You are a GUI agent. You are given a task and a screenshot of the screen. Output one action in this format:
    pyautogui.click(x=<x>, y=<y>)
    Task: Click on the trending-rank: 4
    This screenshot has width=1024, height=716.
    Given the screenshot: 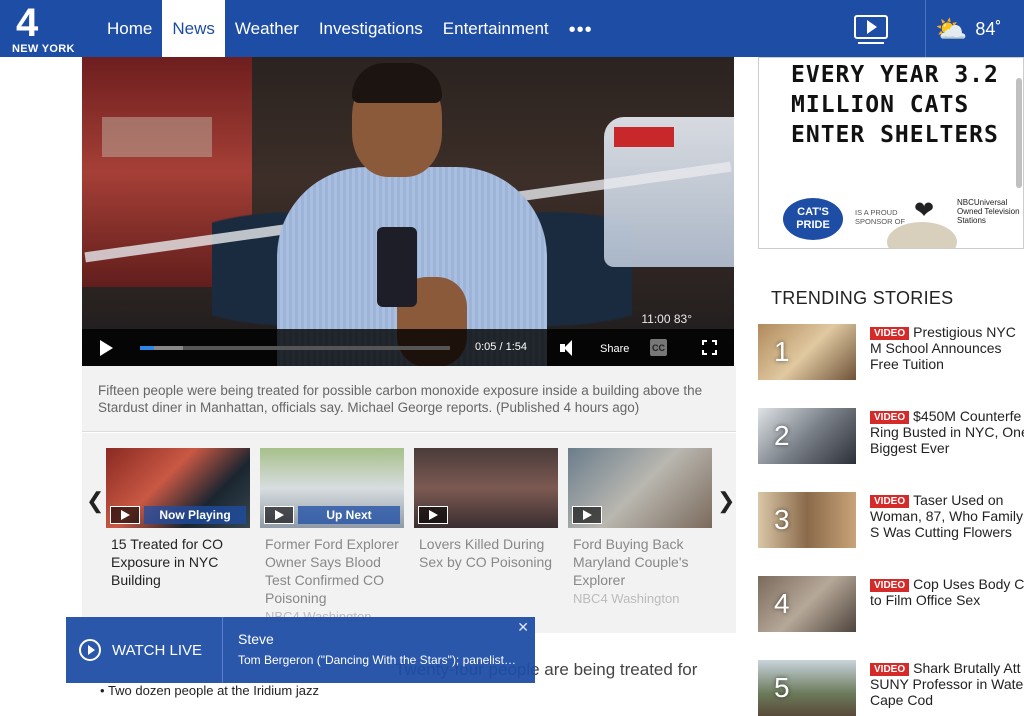 What is the action you would take?
    pyautogui.click(x=782, y=603)
    